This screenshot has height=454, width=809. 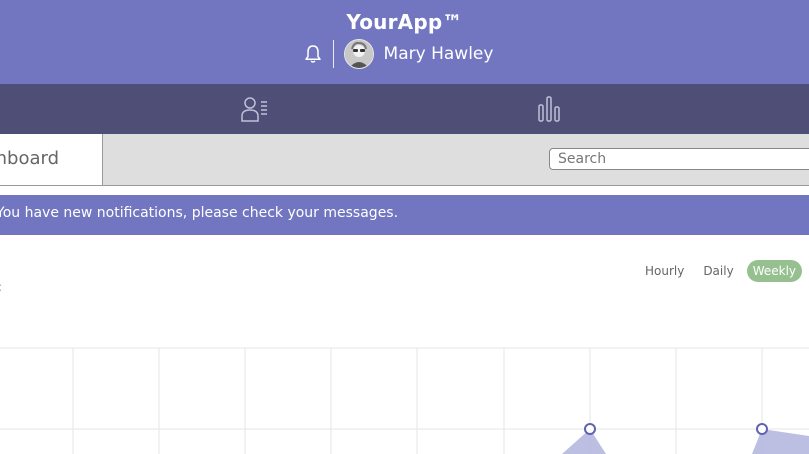 What do you see at coordinates (679, 159) in the screenshot?
I see `search-input` at bounding box center [679, 159].